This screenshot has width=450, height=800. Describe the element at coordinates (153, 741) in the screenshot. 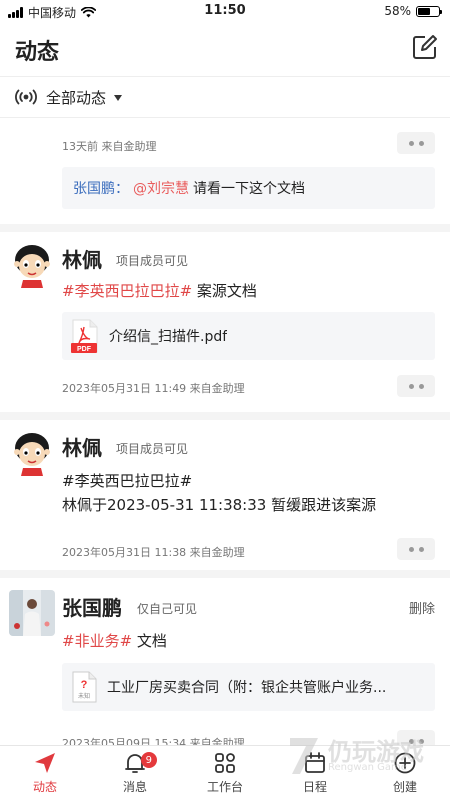

I see `post-meta: 2023年05月09日 15:34 来自金助理` at that location.